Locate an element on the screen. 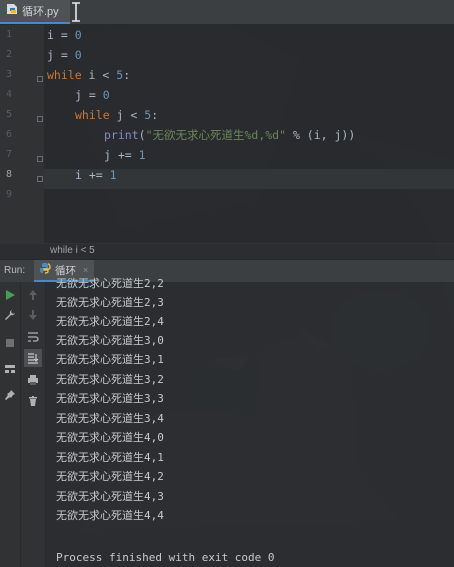 The height and width of the screenshot is (567, 454). arrow-up-icon is located at coordinates (33, 295).